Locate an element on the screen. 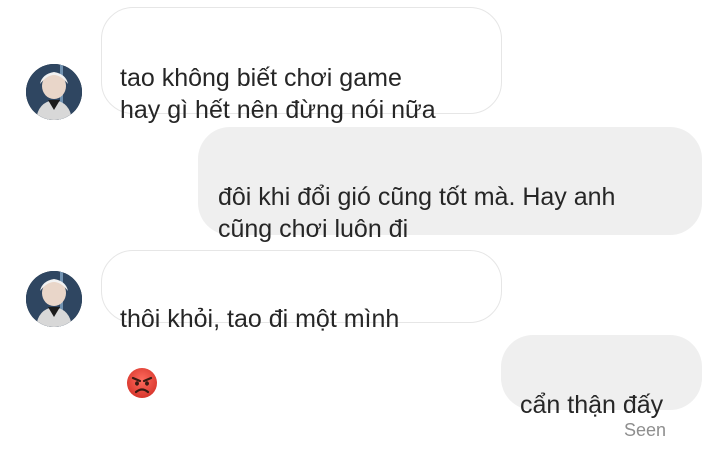  message-bubble-outgoing: cẩn thận đấy is located at coordinates (601, 377).